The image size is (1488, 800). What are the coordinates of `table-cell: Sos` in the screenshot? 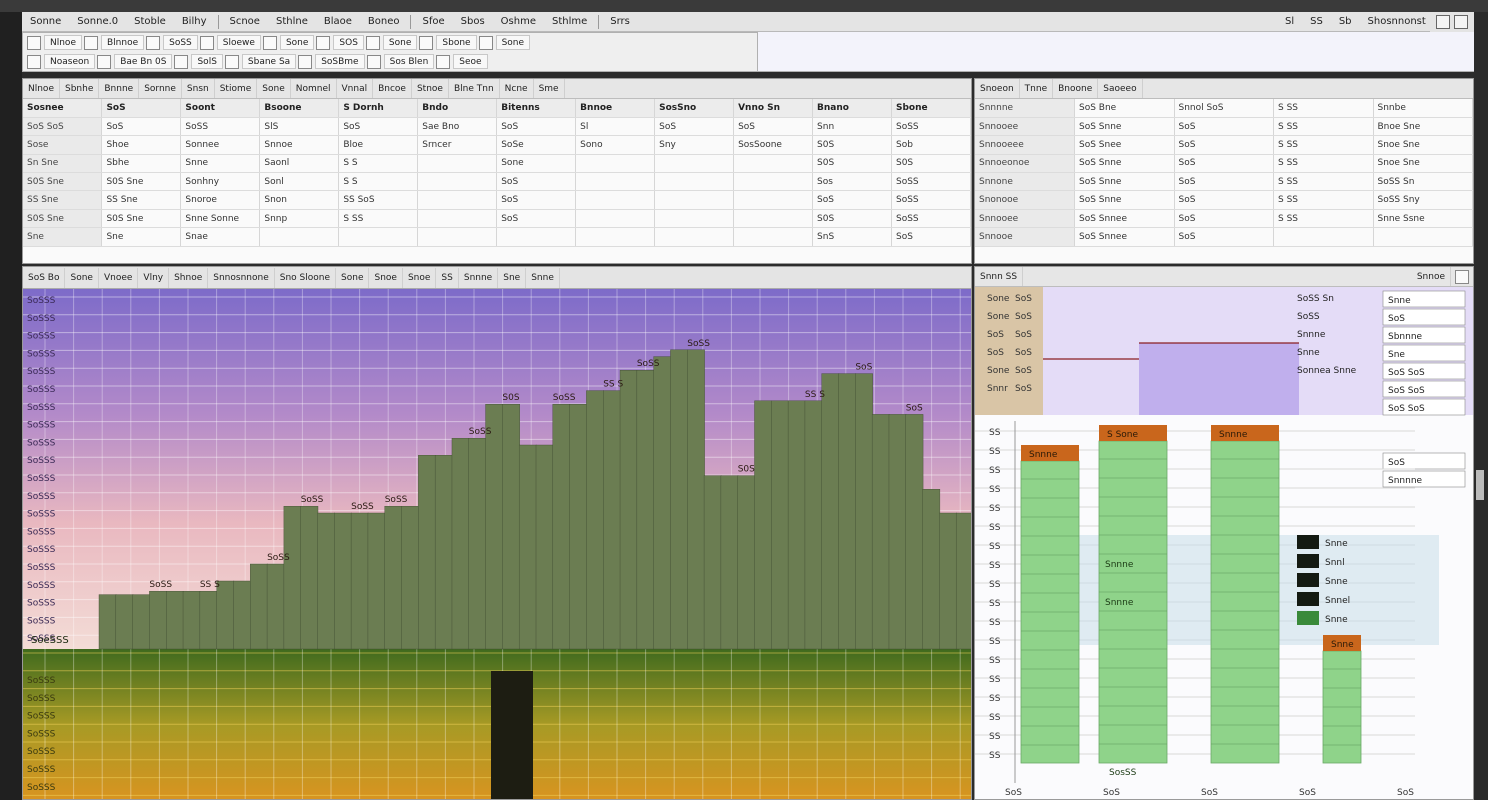 It's located at (852, 182).